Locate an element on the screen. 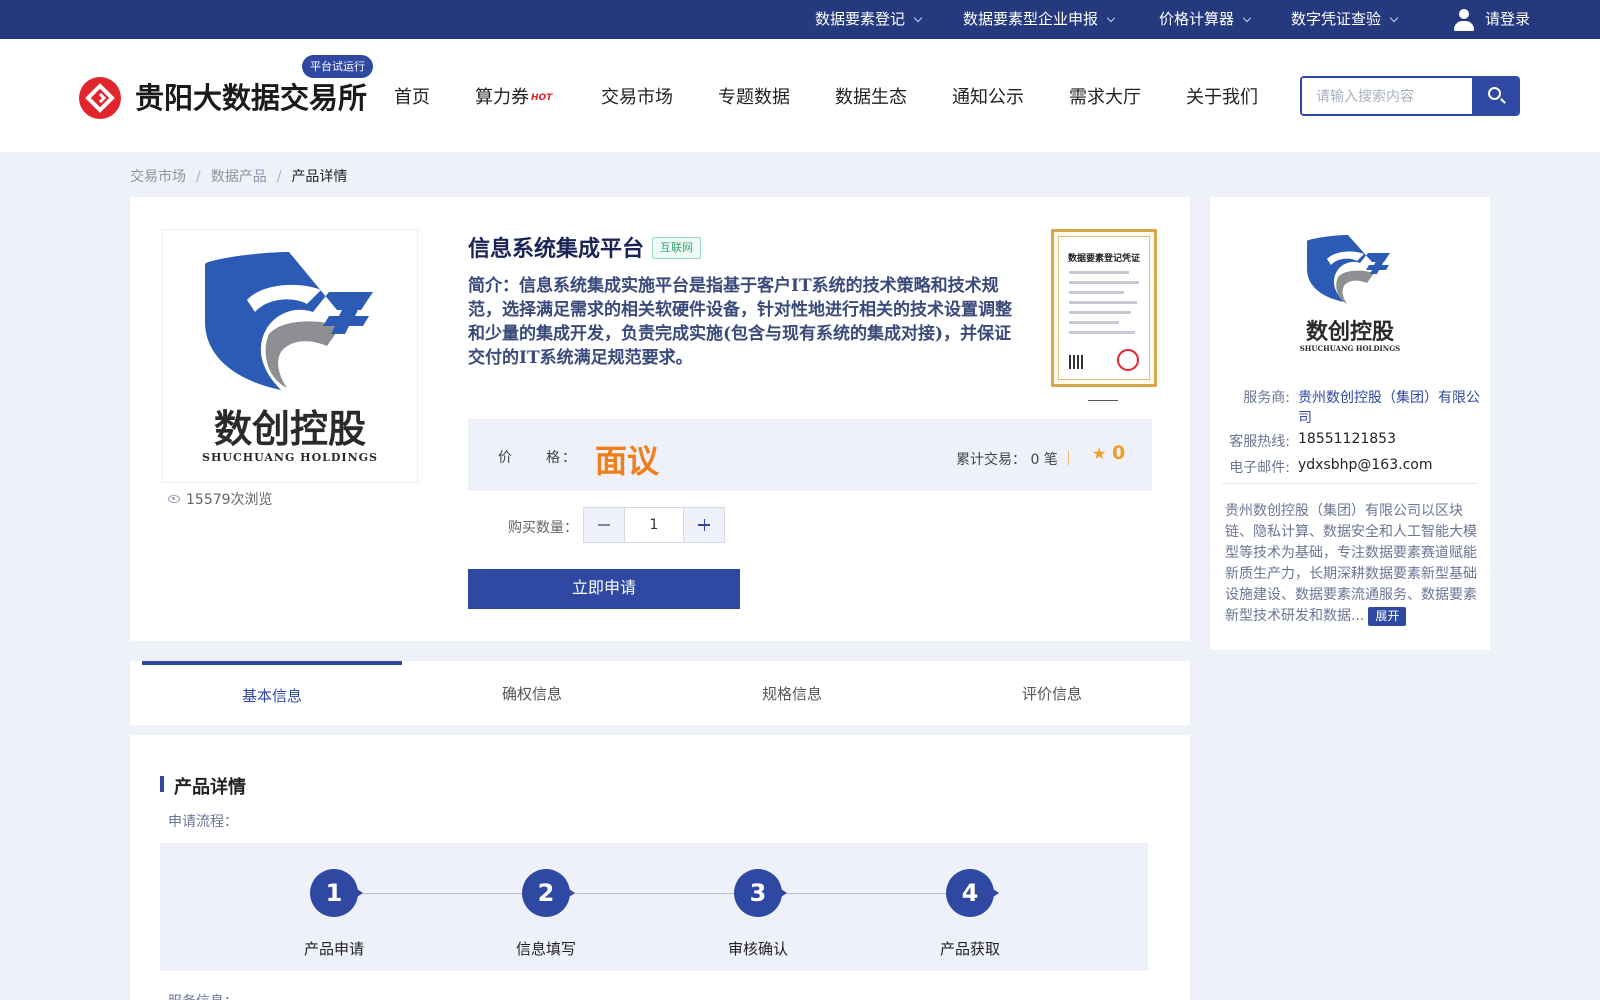 This screenshot has width=1600, height=1000. nav-item-topic-data: 专题数据 is located at coordinates (754, 96).